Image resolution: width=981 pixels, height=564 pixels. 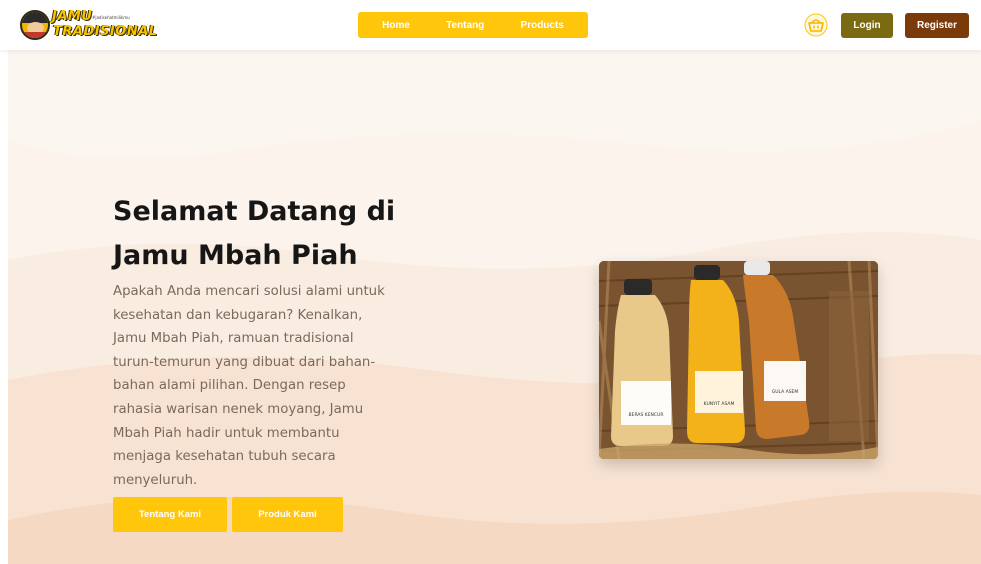 I want to click on logo-text-line2: TRADISIONAL, so click(x=105, y=31).